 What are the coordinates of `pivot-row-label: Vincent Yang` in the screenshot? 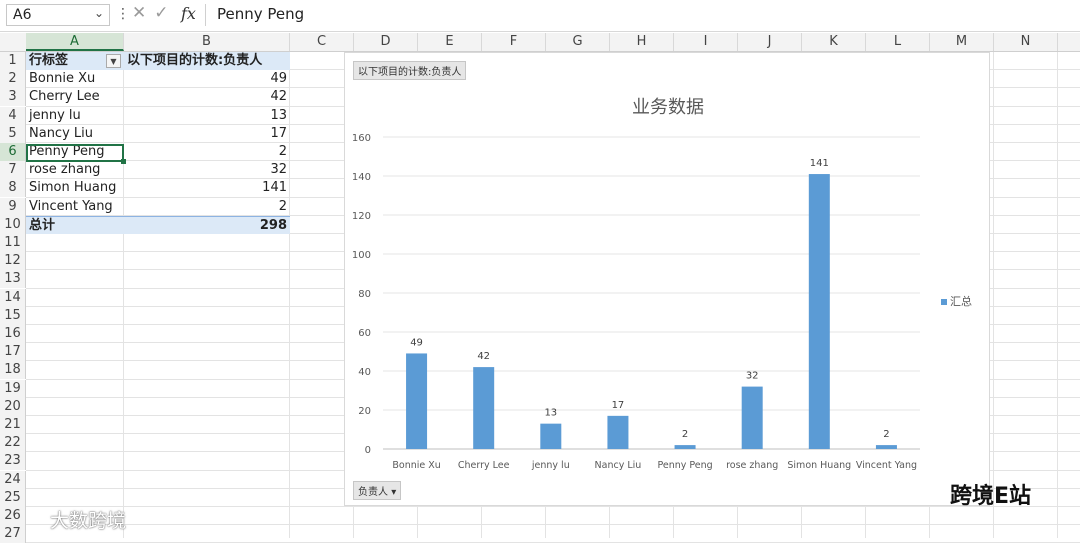 It's located at (75, 207).